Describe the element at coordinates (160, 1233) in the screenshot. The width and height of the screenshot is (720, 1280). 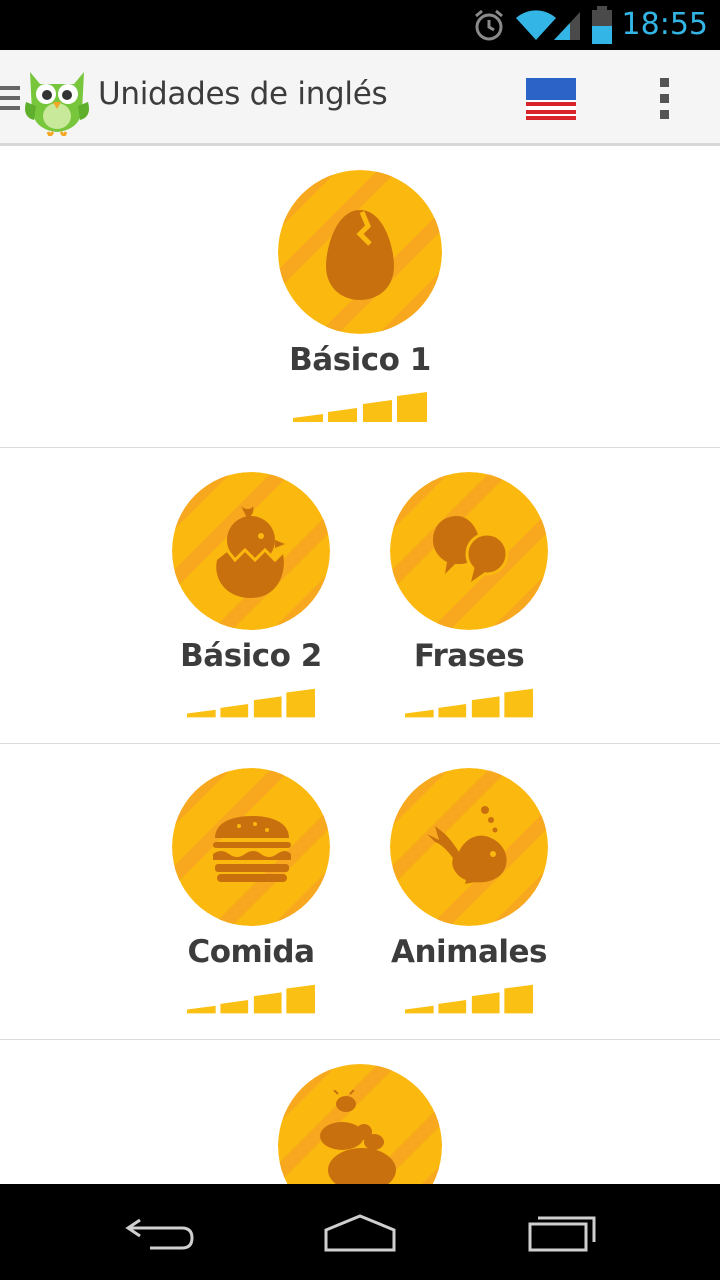
I see `back-icon` at that location.